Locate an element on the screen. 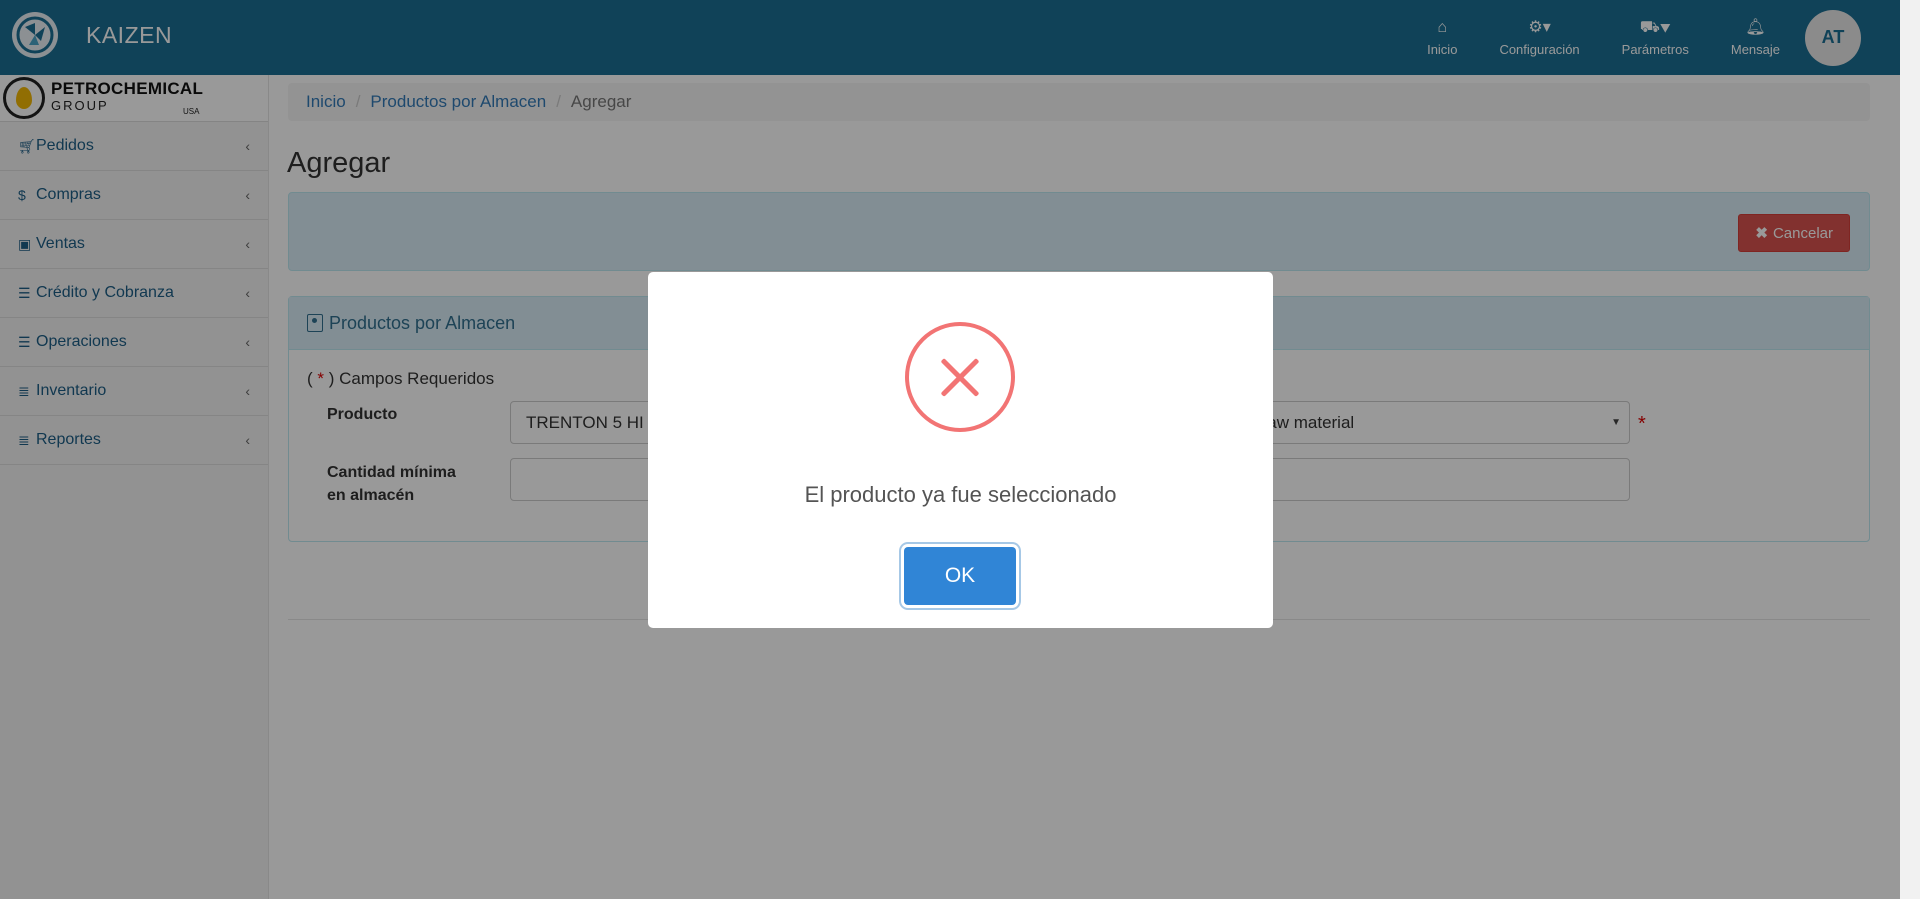  ok-button: OK is located at coordinates (960, 576).